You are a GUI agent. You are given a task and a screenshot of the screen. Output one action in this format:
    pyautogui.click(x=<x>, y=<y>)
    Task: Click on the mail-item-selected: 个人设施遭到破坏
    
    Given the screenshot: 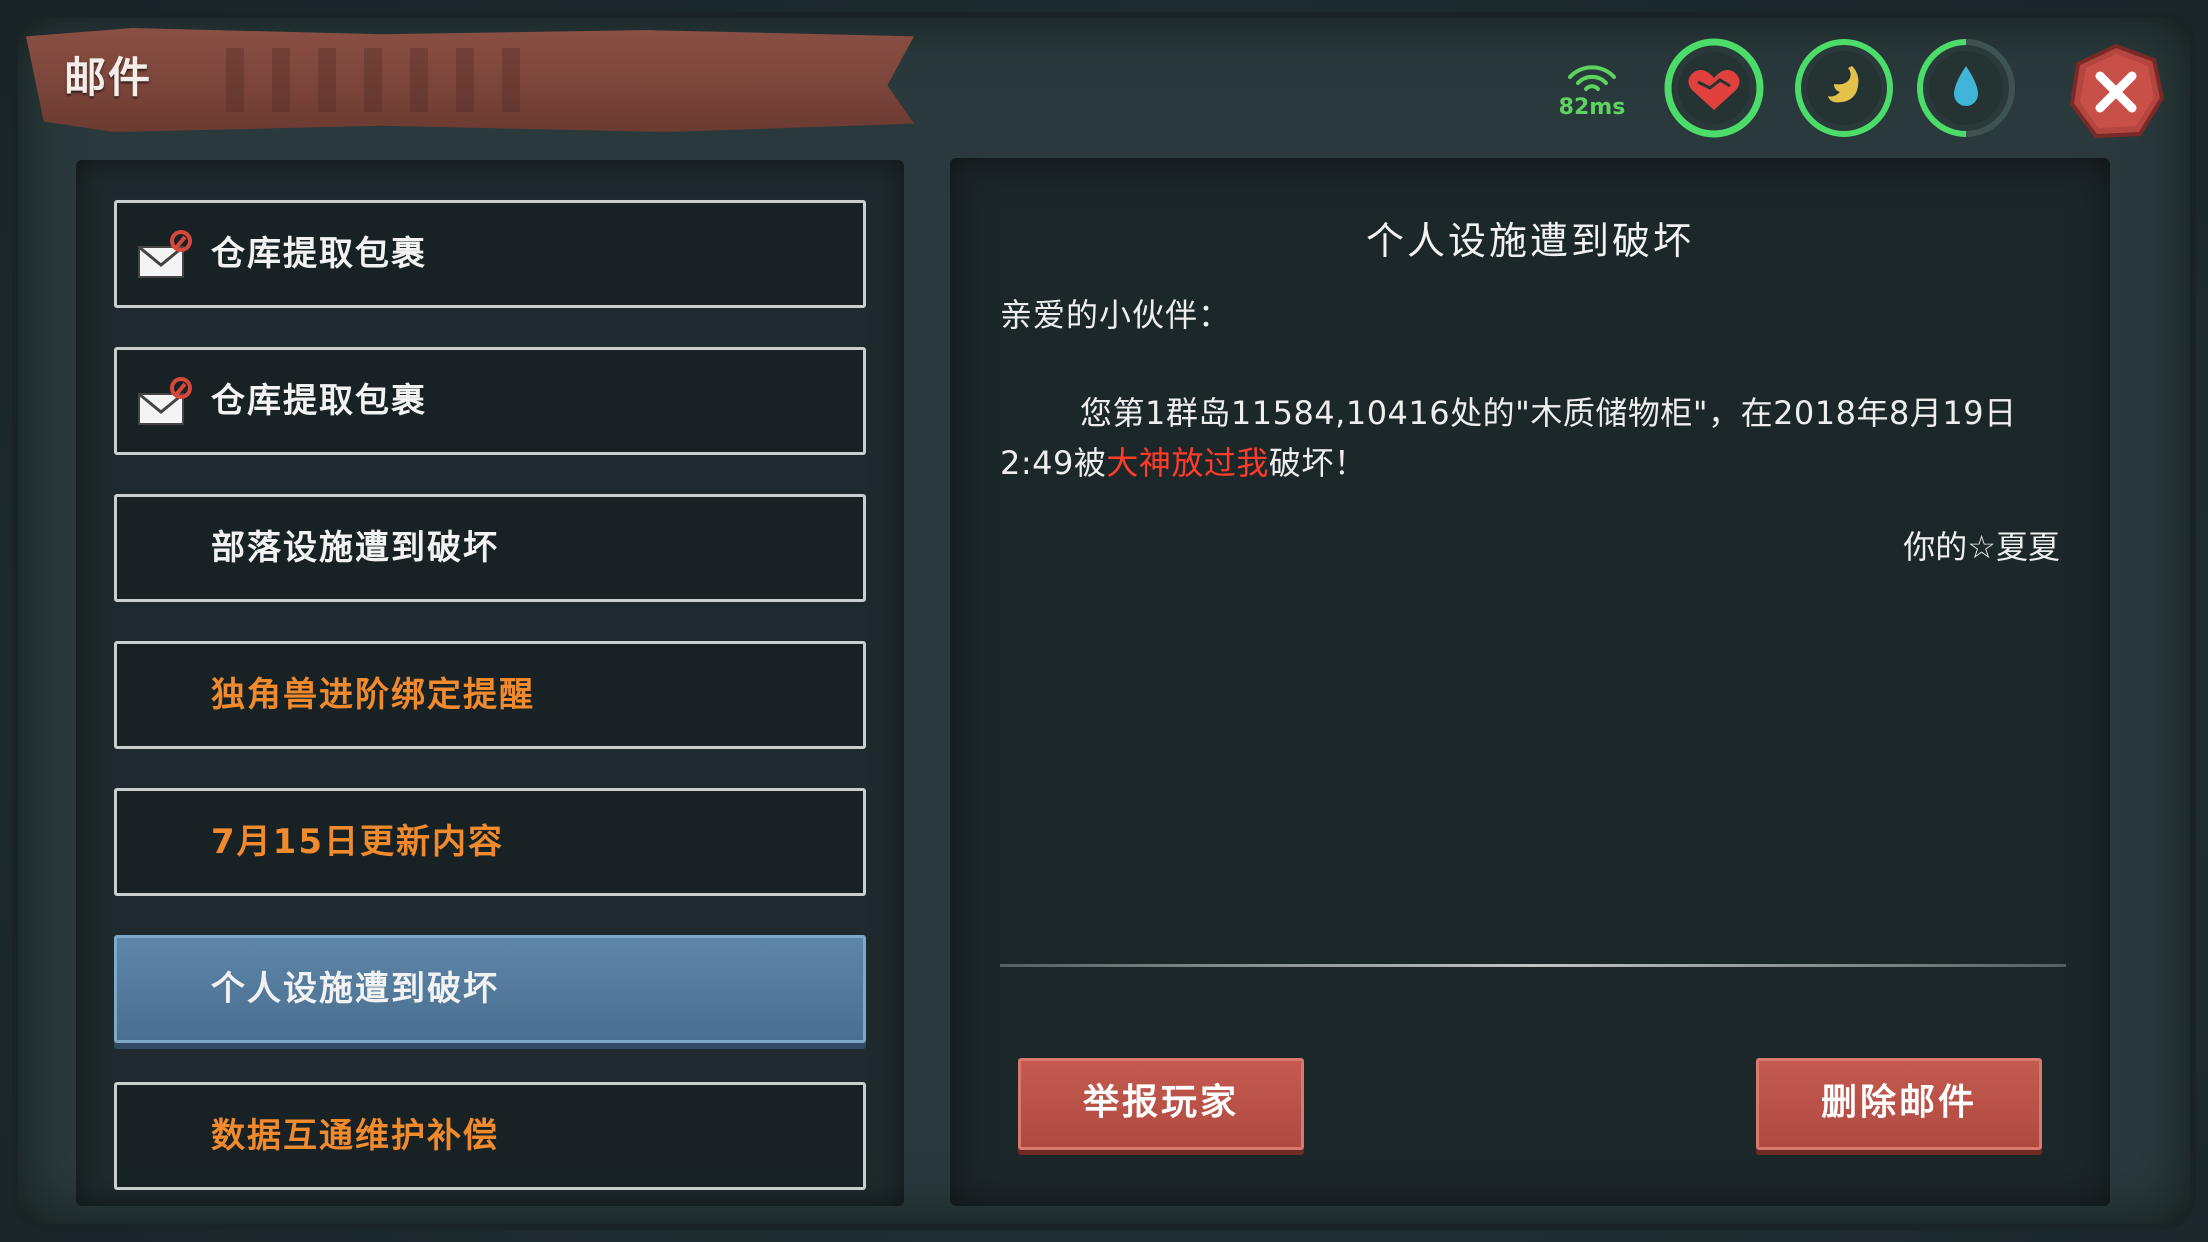 What is the action you would take?
    pyautogui.click(x=490, y=989)
    